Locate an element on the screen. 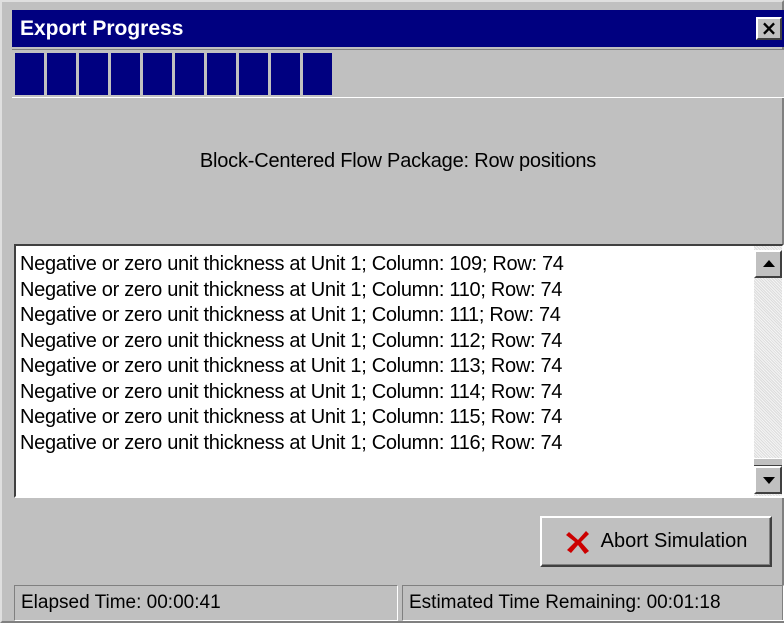 The height and width of the screenshot is (623, 784). abort-label: Abort Simulation is located at coordinates (674, 541).